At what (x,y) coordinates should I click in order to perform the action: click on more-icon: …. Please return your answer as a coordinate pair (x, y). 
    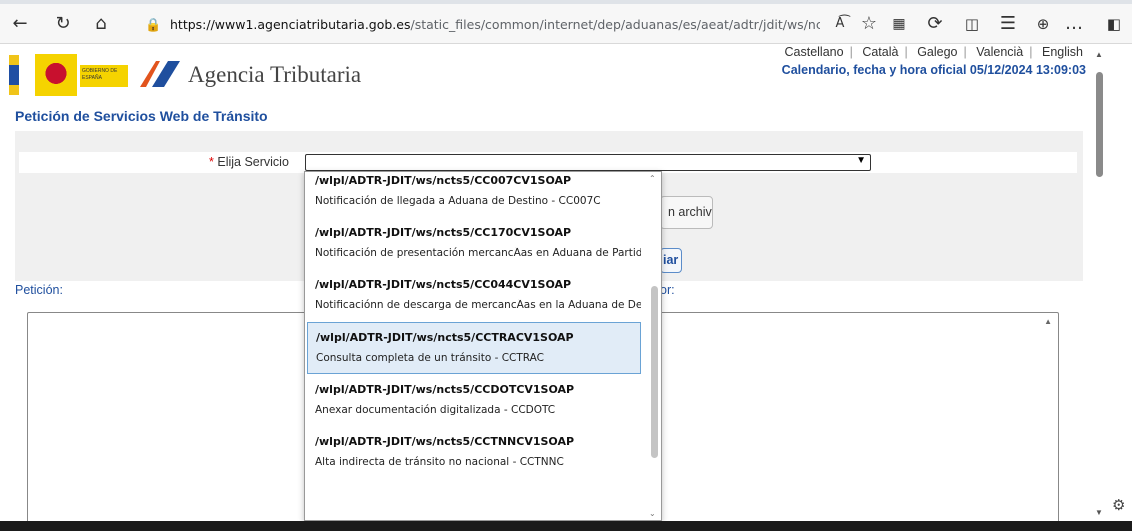
    Looking at the image, I should click on (1074, 24).